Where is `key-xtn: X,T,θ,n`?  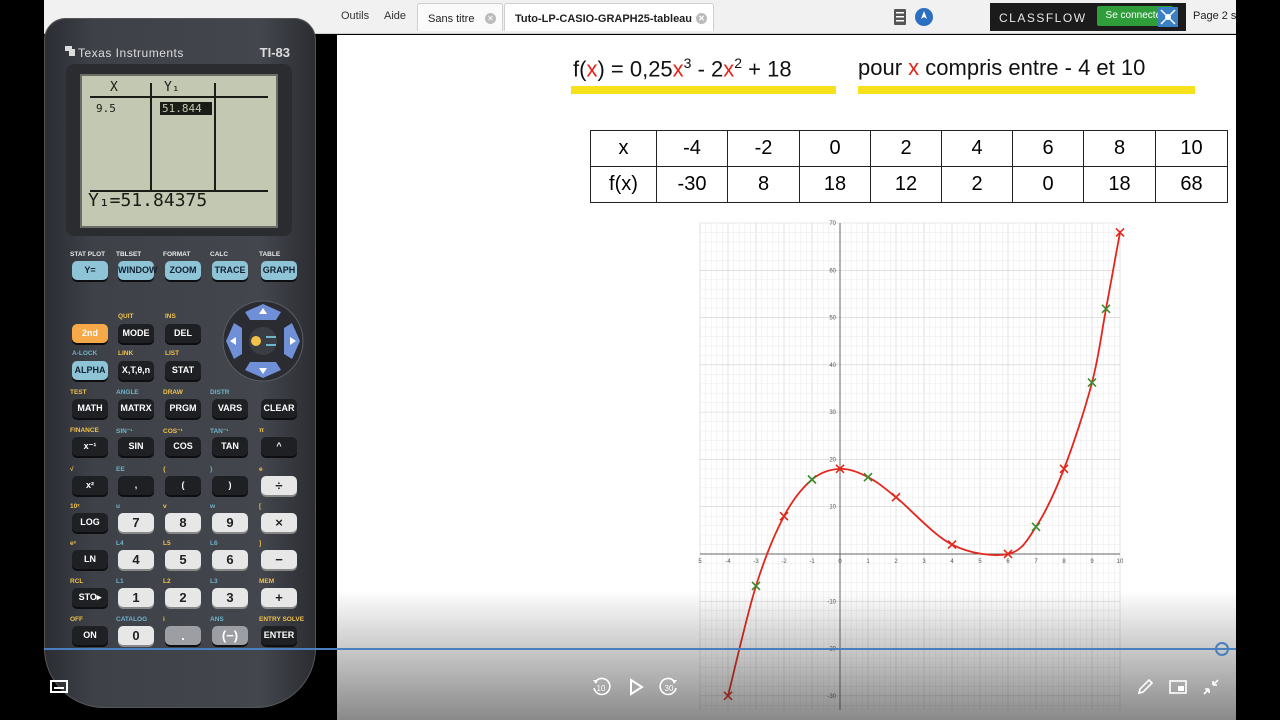 key-xtn: X,T,θ,n is located at coordinates (136, 370).